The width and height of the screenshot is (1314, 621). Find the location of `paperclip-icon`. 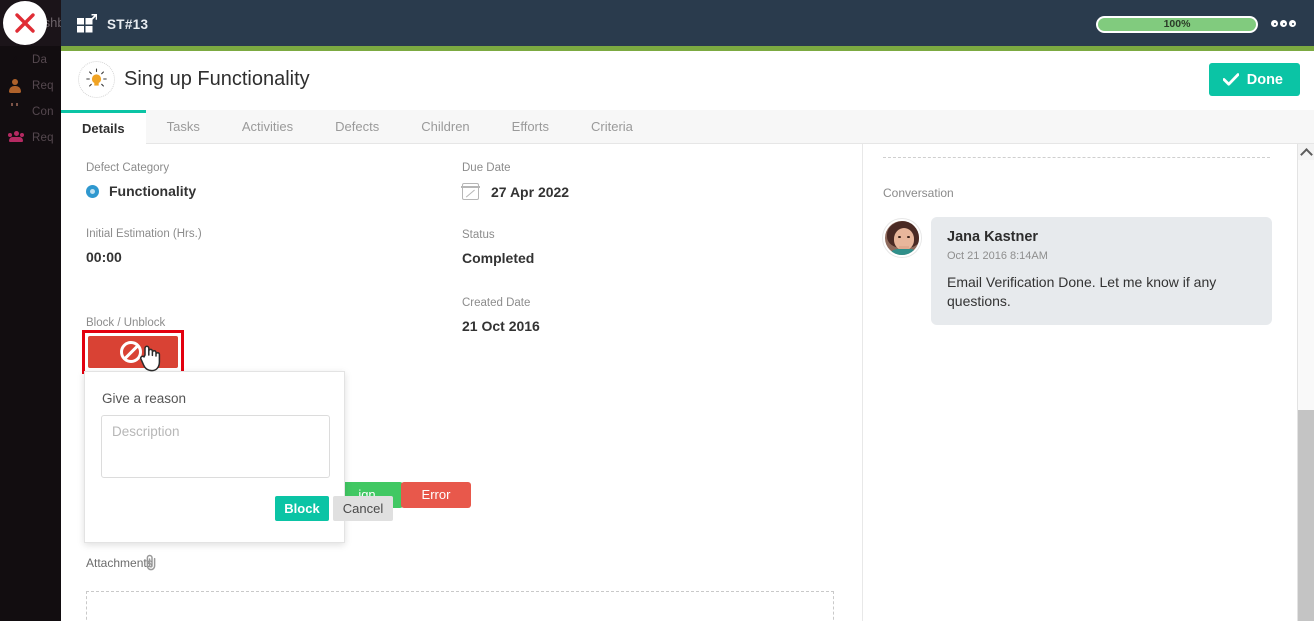

paperclip-icon is located at coordinates (151, 562).